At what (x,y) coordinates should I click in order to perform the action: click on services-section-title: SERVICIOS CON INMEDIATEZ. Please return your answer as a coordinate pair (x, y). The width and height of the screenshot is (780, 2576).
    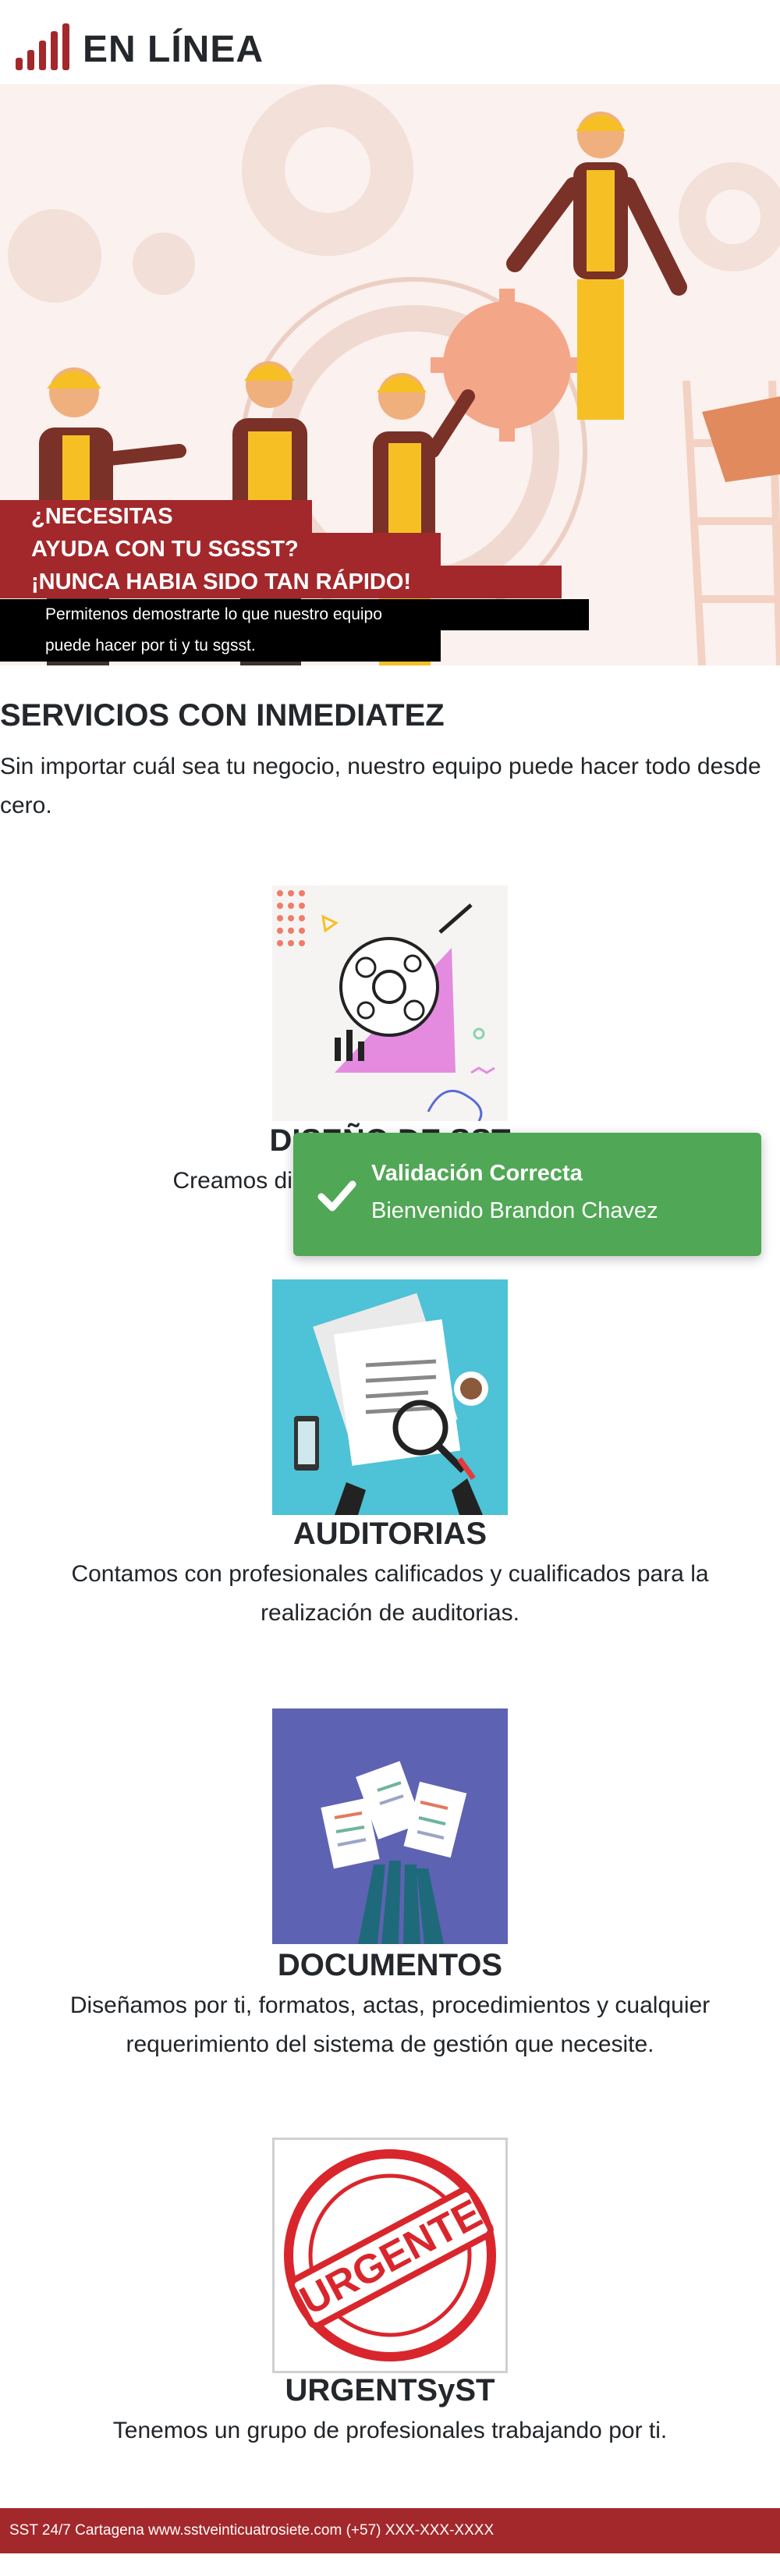
    Looking at the image, I should click on (223, 715).